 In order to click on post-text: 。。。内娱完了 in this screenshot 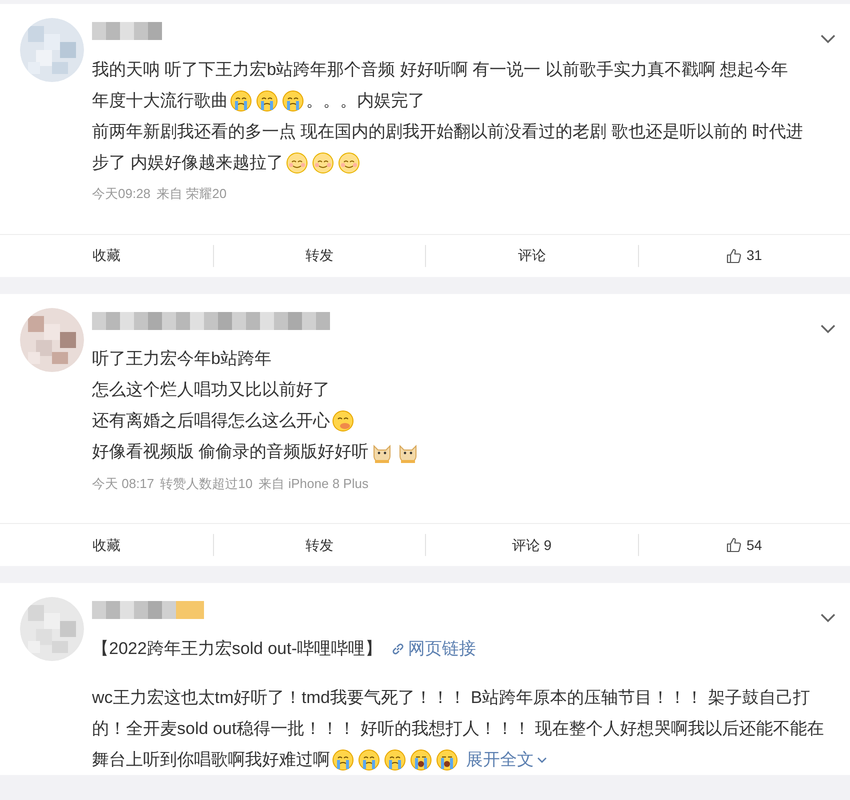, I will do `click(365, 101)`.